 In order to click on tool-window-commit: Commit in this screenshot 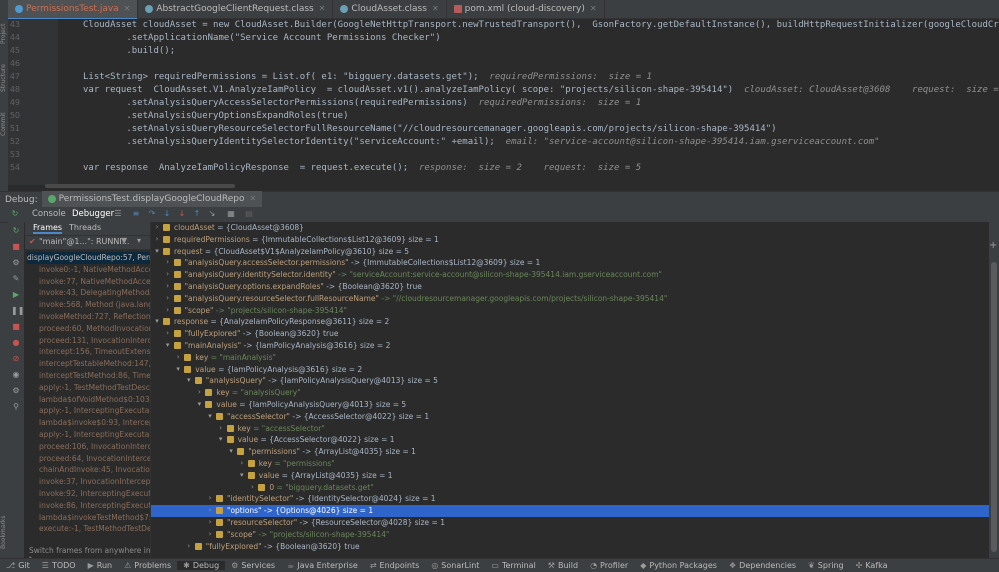, I will do `click(4, 118)`.